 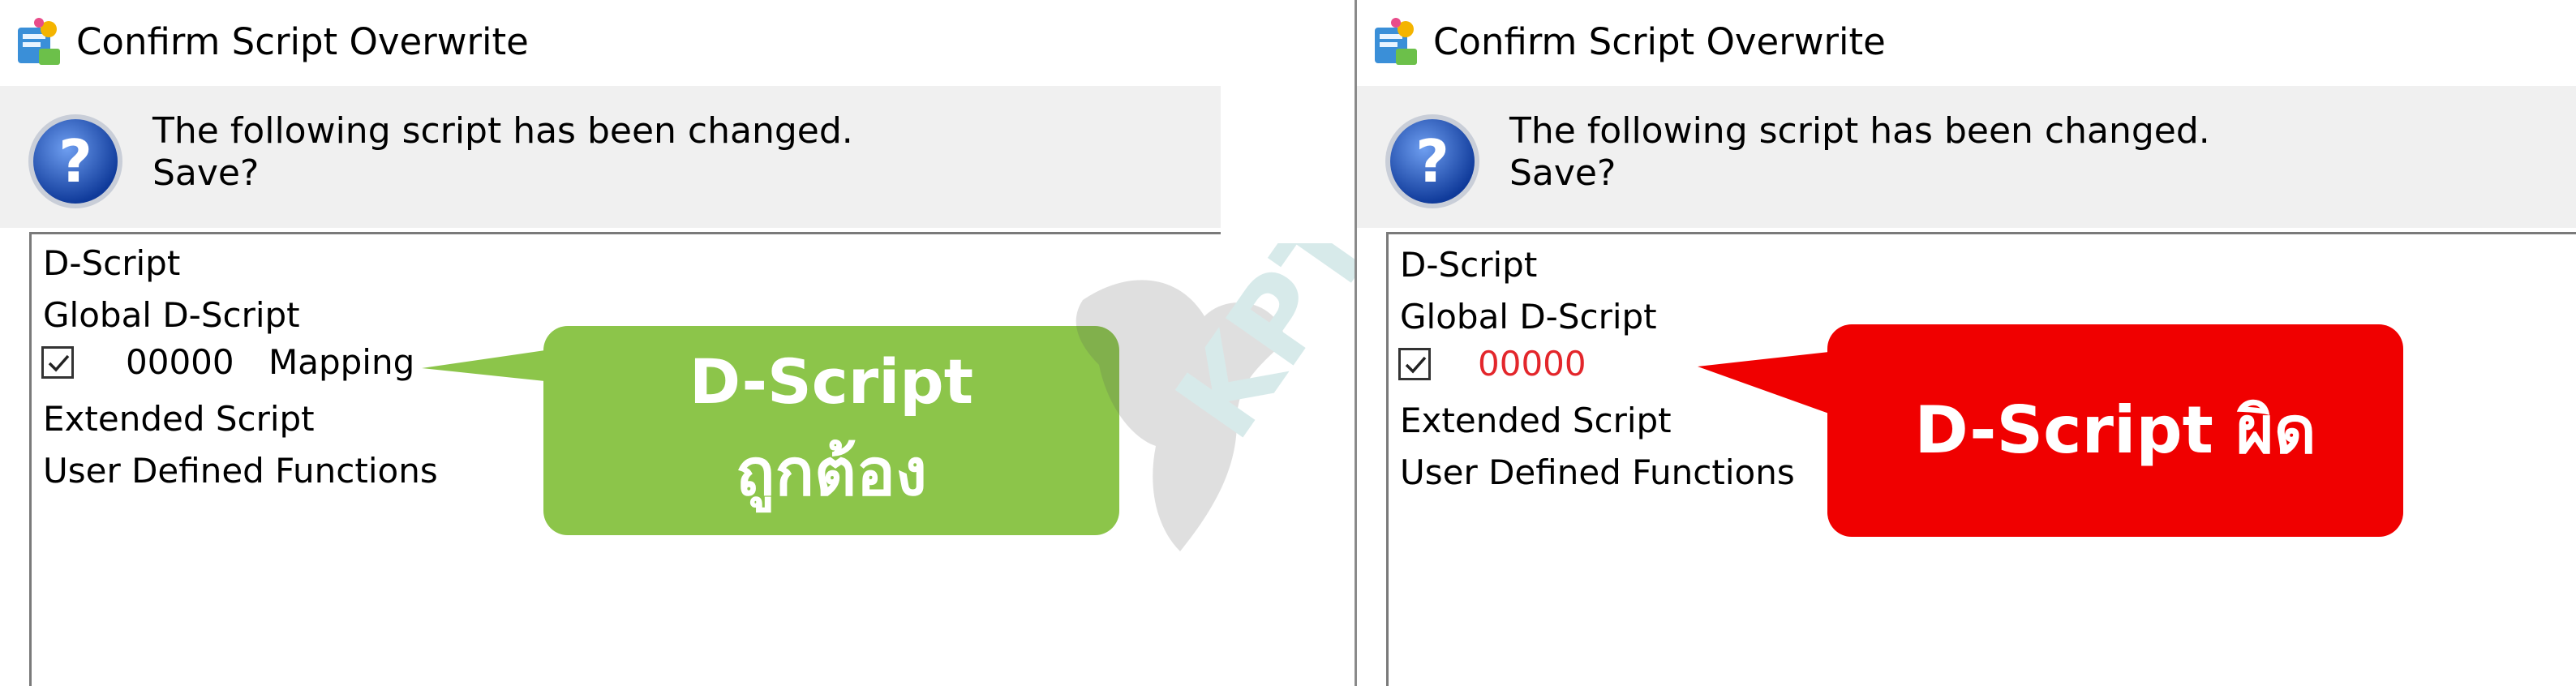 What do you see at coordinates (341, 362) in the screenshot?
I see `script-name: Mapping` at bounding box center [341, 362].